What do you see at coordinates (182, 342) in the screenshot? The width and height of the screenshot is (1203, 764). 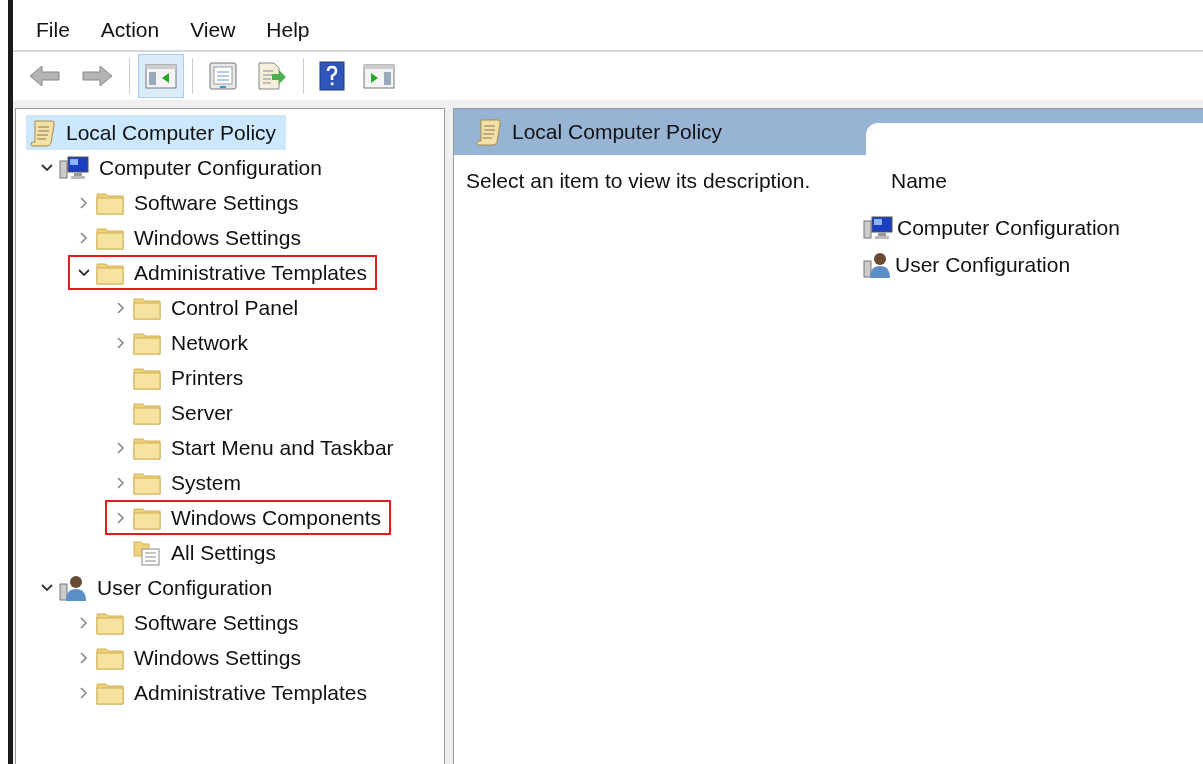 I see `tree-item: Network` at bounding box center [182, 342].